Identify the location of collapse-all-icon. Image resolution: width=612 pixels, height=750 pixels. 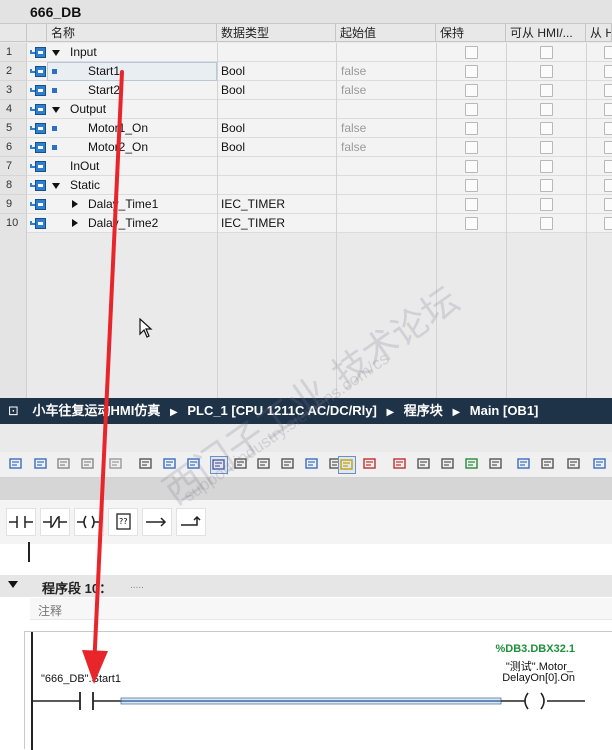
(401, 465).